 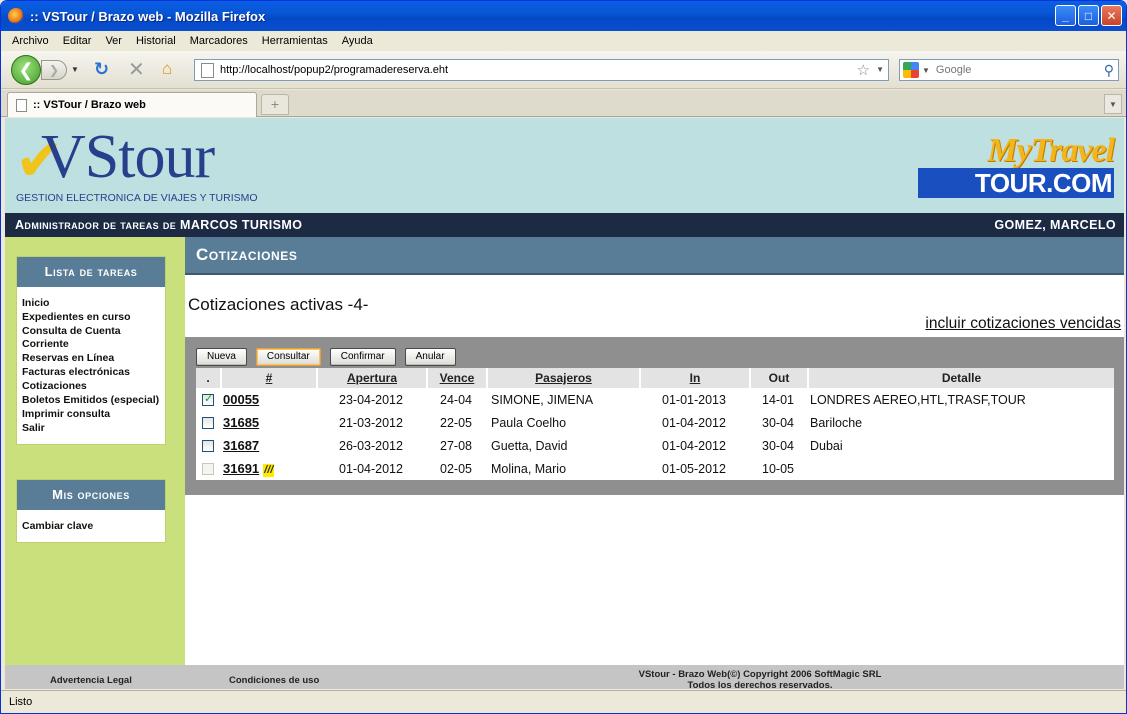 I want to click on terms-link: Condiciones de uso, so click(x=274, y=680).